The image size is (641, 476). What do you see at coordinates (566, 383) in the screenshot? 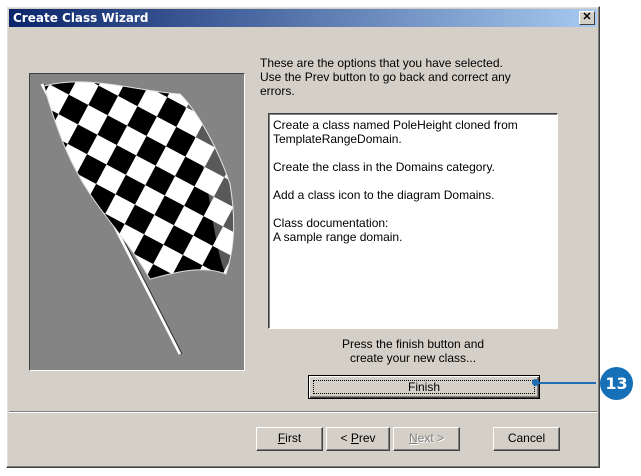
I see `callout-line` at bounding box center [566, 383].